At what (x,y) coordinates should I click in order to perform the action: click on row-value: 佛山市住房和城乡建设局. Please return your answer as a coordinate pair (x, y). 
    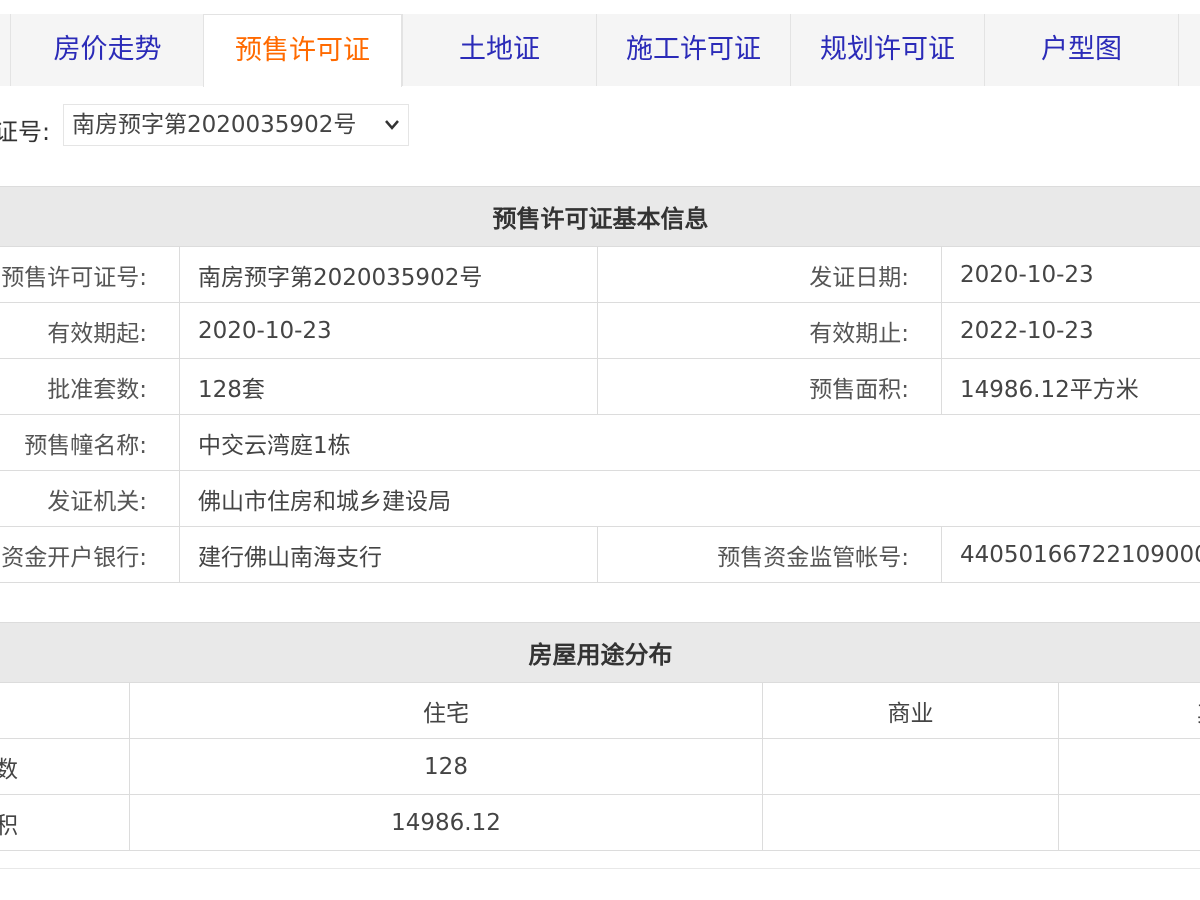
    Looking at the image, I should click on (689, 498).